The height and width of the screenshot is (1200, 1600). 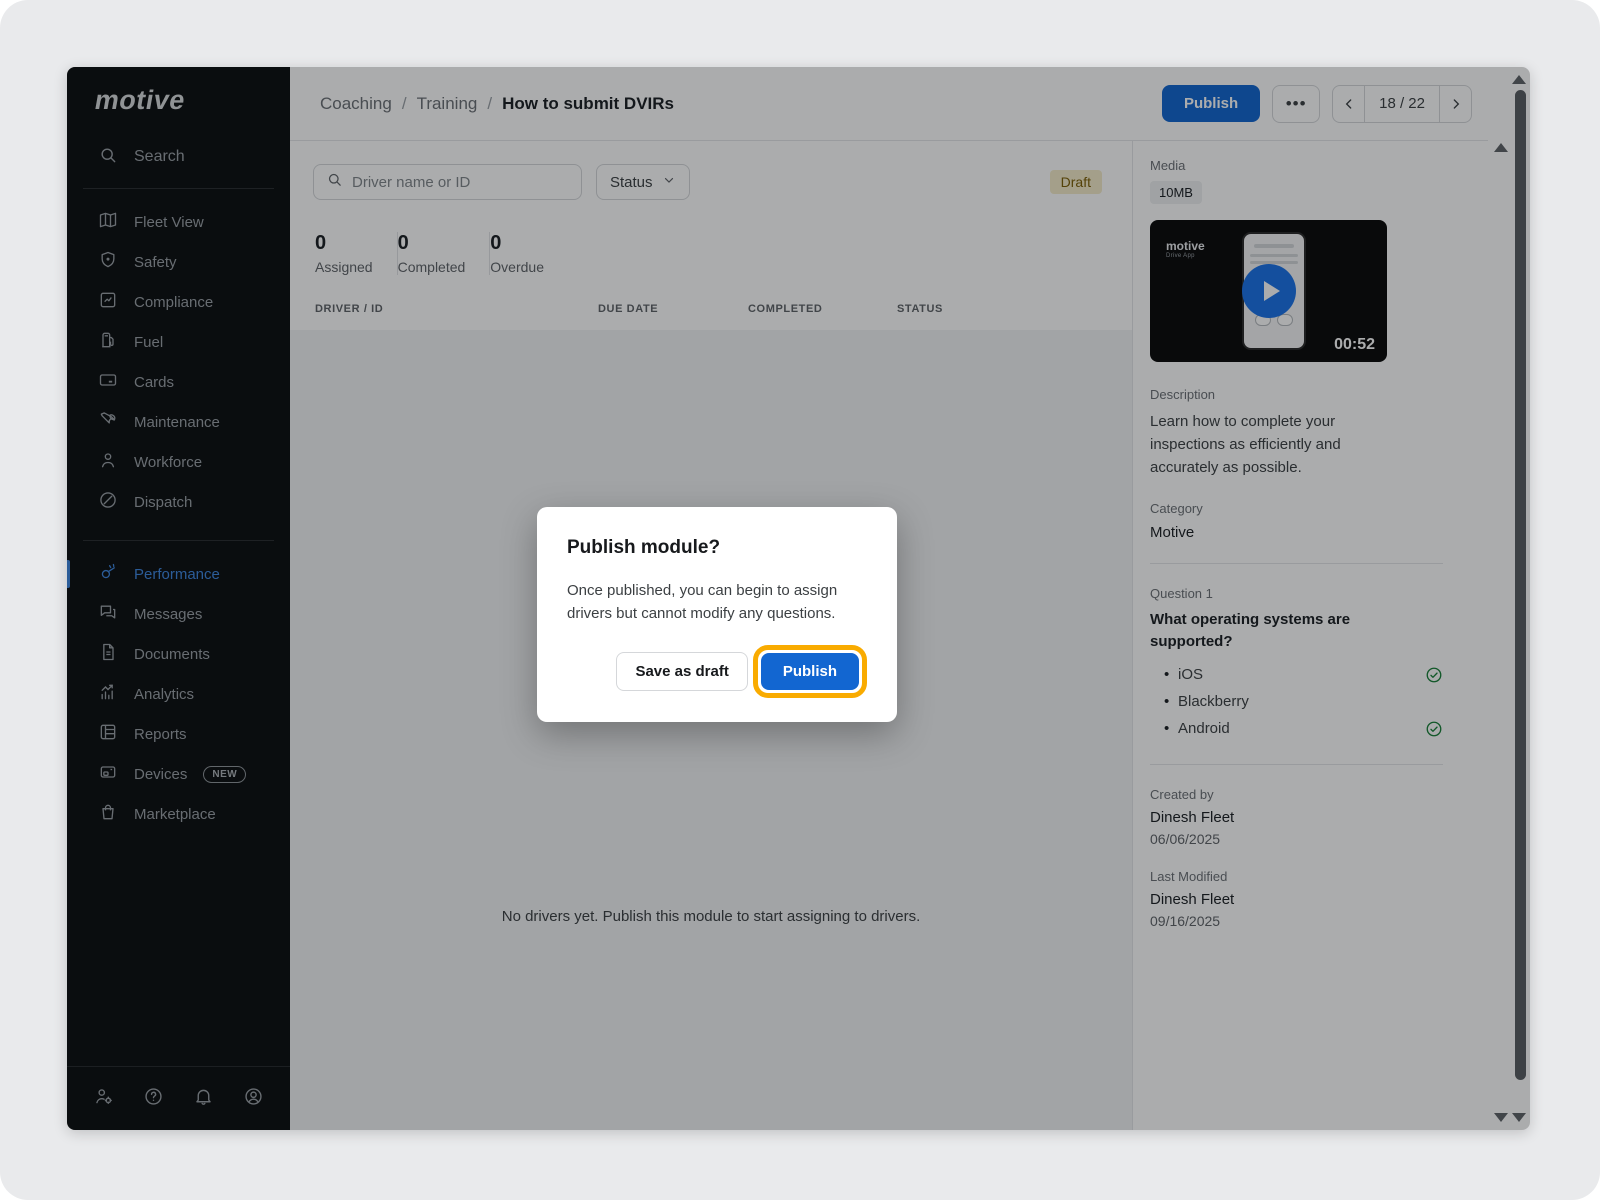 I want to click on confirm-publish-button: Publish, so click(x=809, y=671).